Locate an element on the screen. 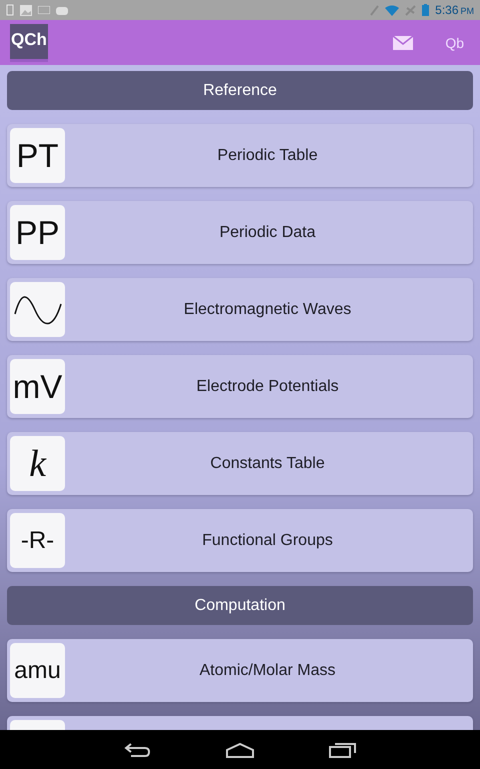  recent-apps-icon is located at coordinates (343, 750).